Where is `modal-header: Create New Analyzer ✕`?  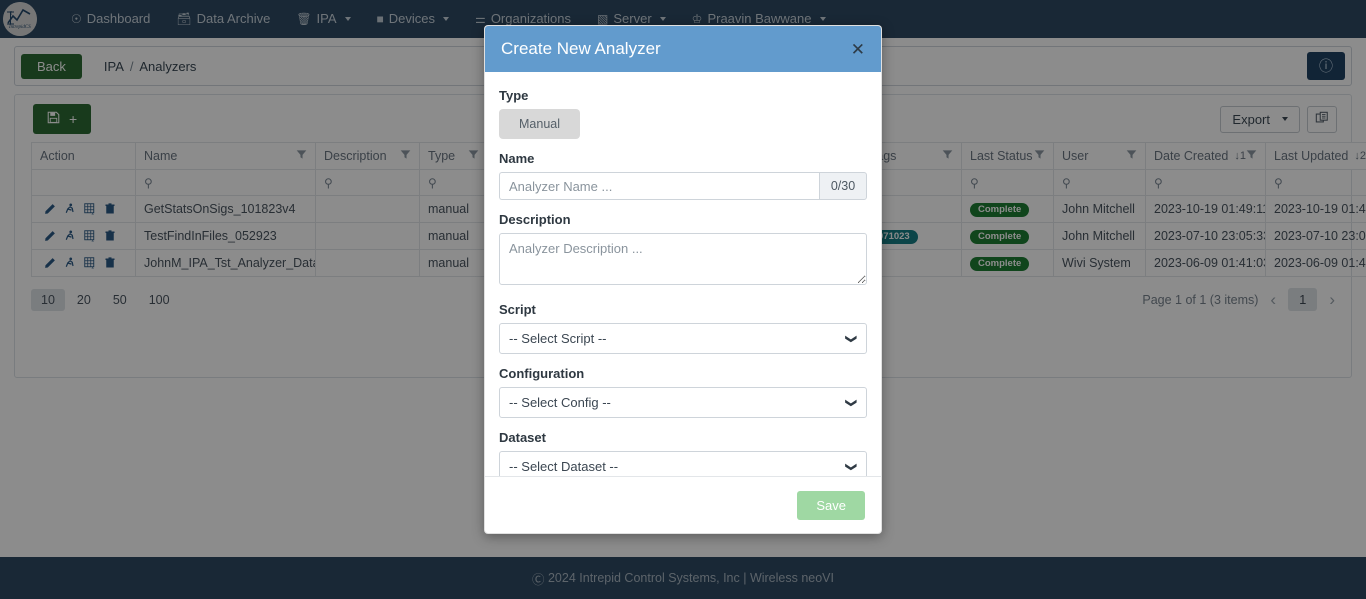 modal-header: Create New Analyzer ✕ is located at coordinates (683, 49).